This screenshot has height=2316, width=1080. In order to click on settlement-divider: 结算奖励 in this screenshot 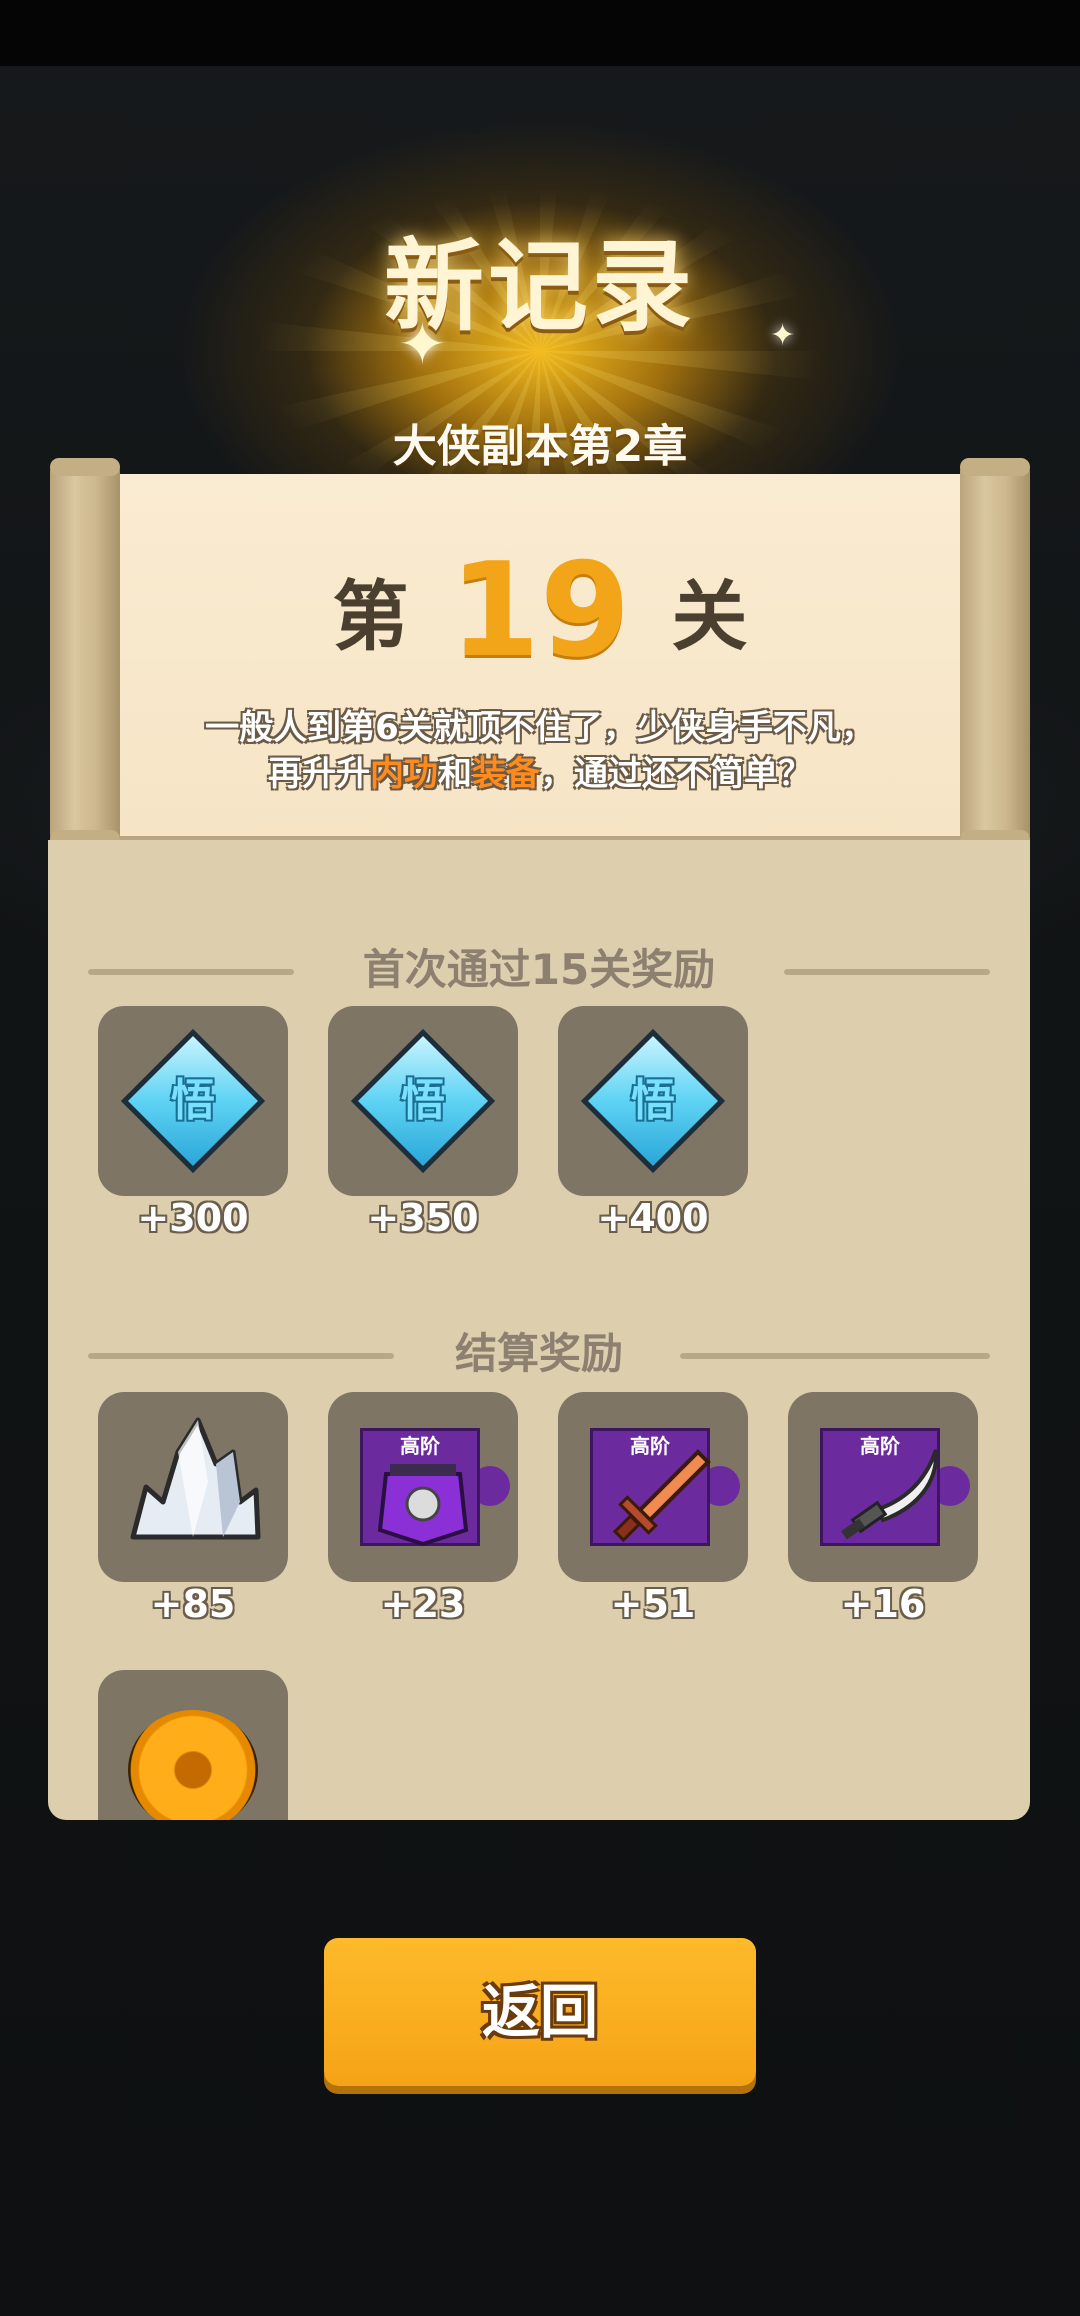, I will do `click(539, 1354)`.